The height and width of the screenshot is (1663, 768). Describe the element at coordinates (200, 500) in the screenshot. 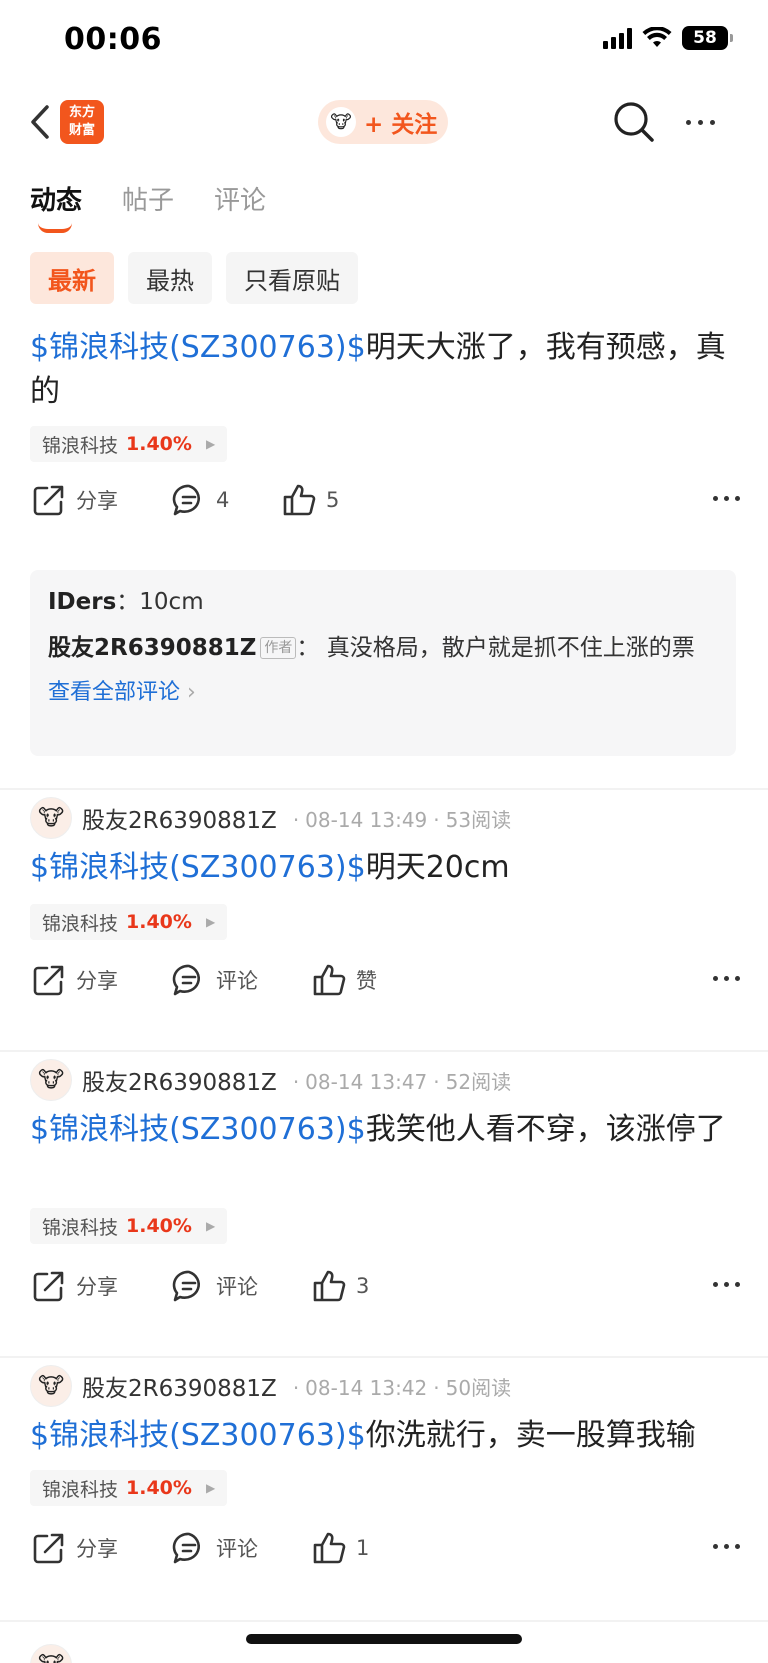

I see `comment-button: 4` at that location.